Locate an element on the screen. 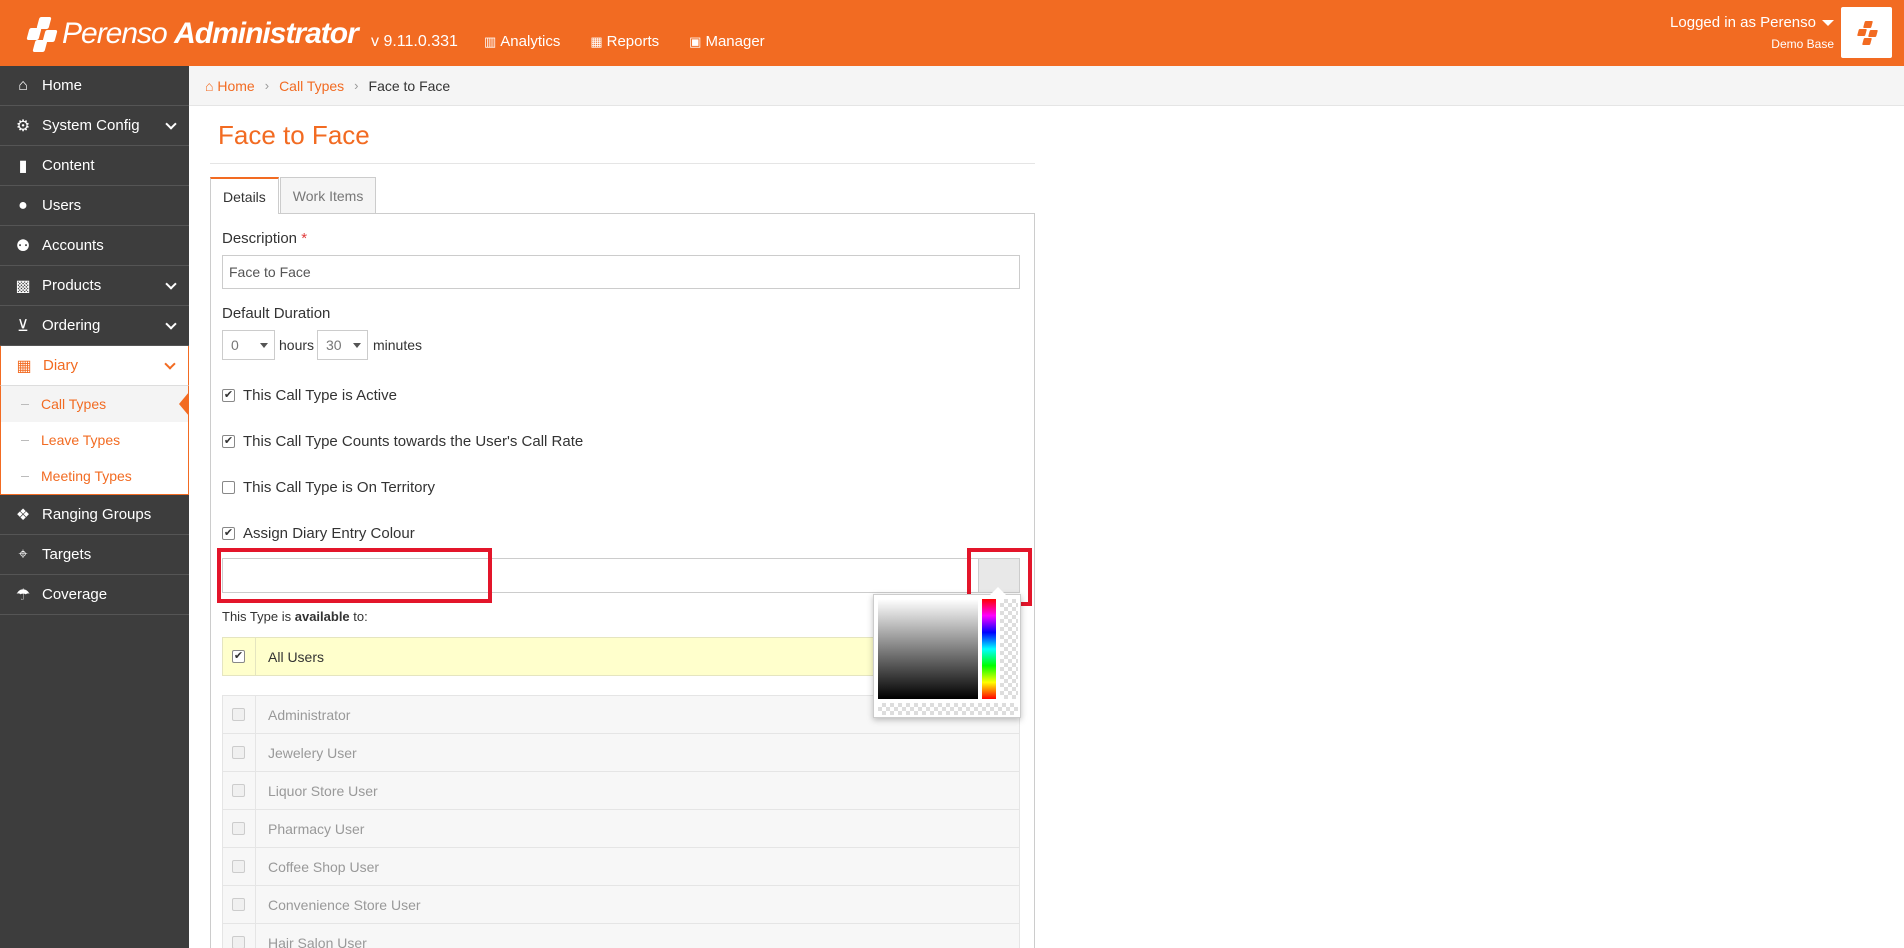 The height and width of the screenshot is (948, 1904). user-role-label: Coffee Shop User is located at coordinates (324, 866).